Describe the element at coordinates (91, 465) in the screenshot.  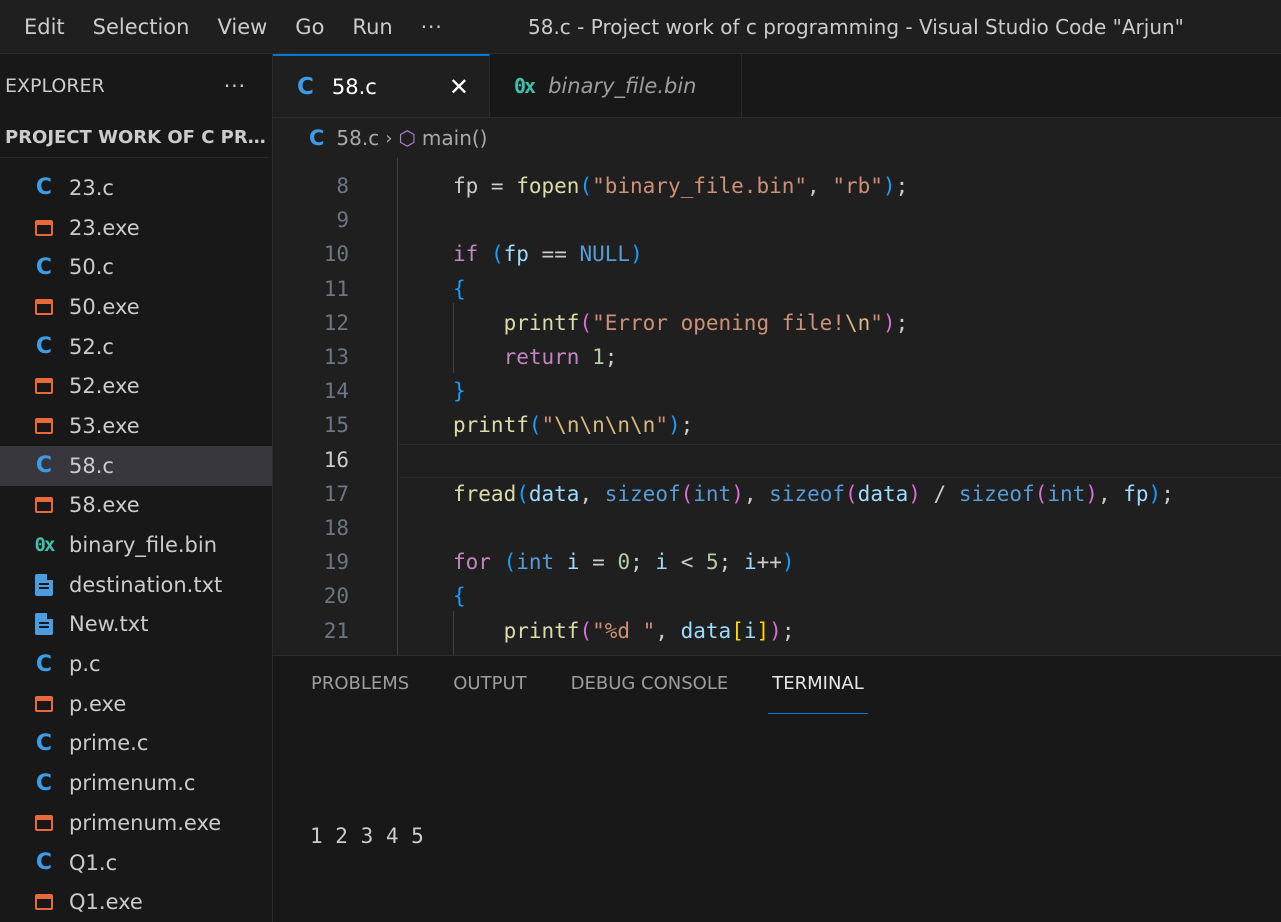
I see `file-name: 58.c` at that location.